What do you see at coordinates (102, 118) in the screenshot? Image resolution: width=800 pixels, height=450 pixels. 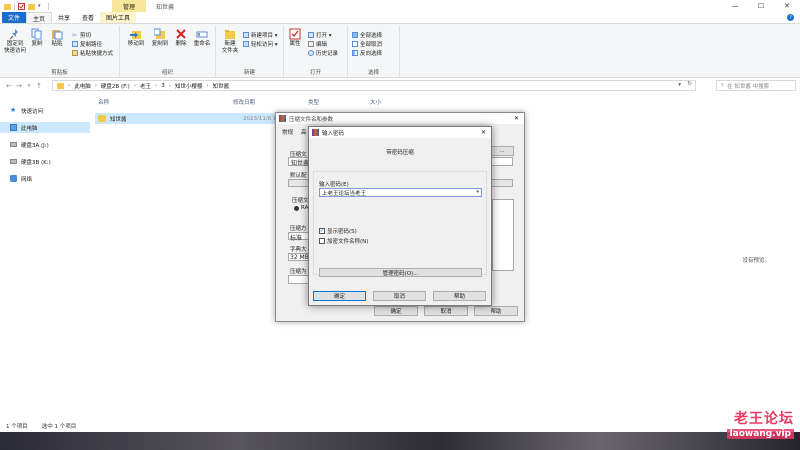 I see `folder-icon` at bounding box center [102, 118].